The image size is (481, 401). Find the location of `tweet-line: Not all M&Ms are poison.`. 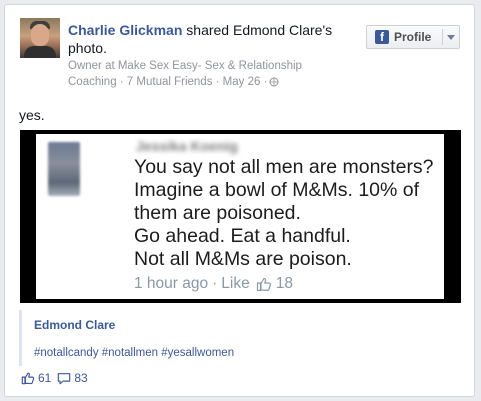

tweet-line: Not all M&Ms are poison. is located at coordinates (243, 259).